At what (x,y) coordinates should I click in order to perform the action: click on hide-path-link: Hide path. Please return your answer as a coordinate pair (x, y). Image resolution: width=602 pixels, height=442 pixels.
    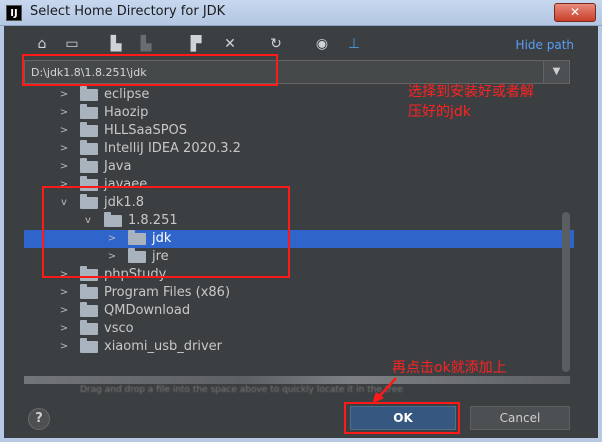
    Looking at the image, I should click on (545, 45).